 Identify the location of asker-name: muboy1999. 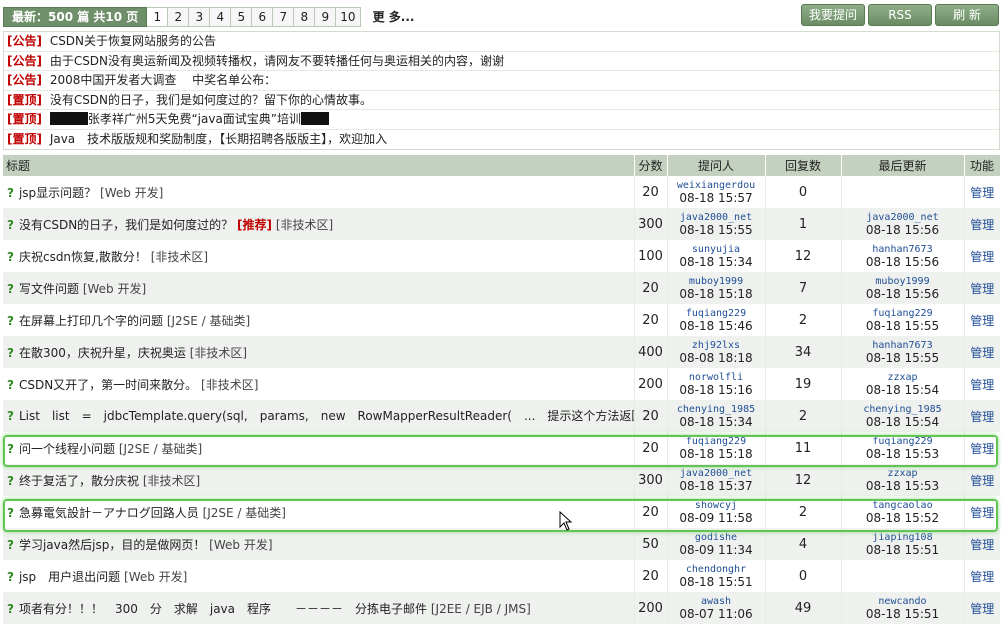
(716, 281).